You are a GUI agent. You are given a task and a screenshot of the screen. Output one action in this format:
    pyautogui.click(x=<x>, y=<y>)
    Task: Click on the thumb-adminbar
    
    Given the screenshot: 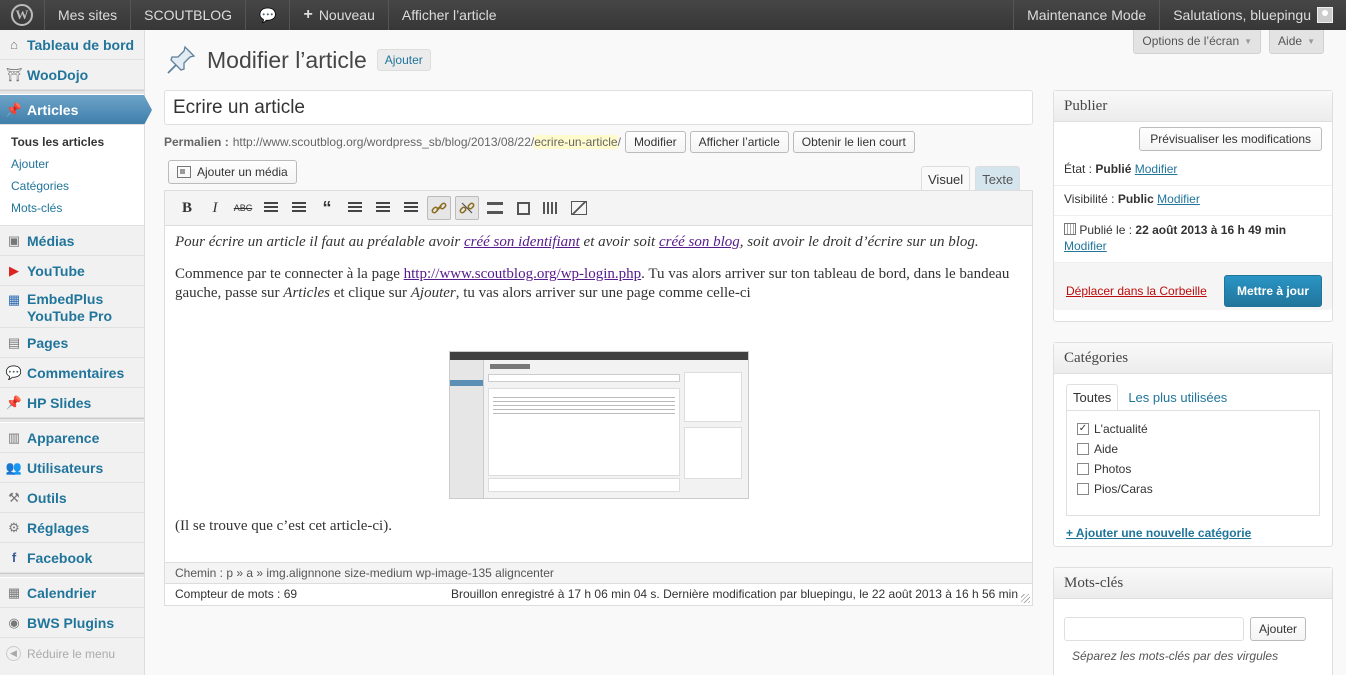 What is the action you would take?
    pyautogui.click(x=598, y=356)
    